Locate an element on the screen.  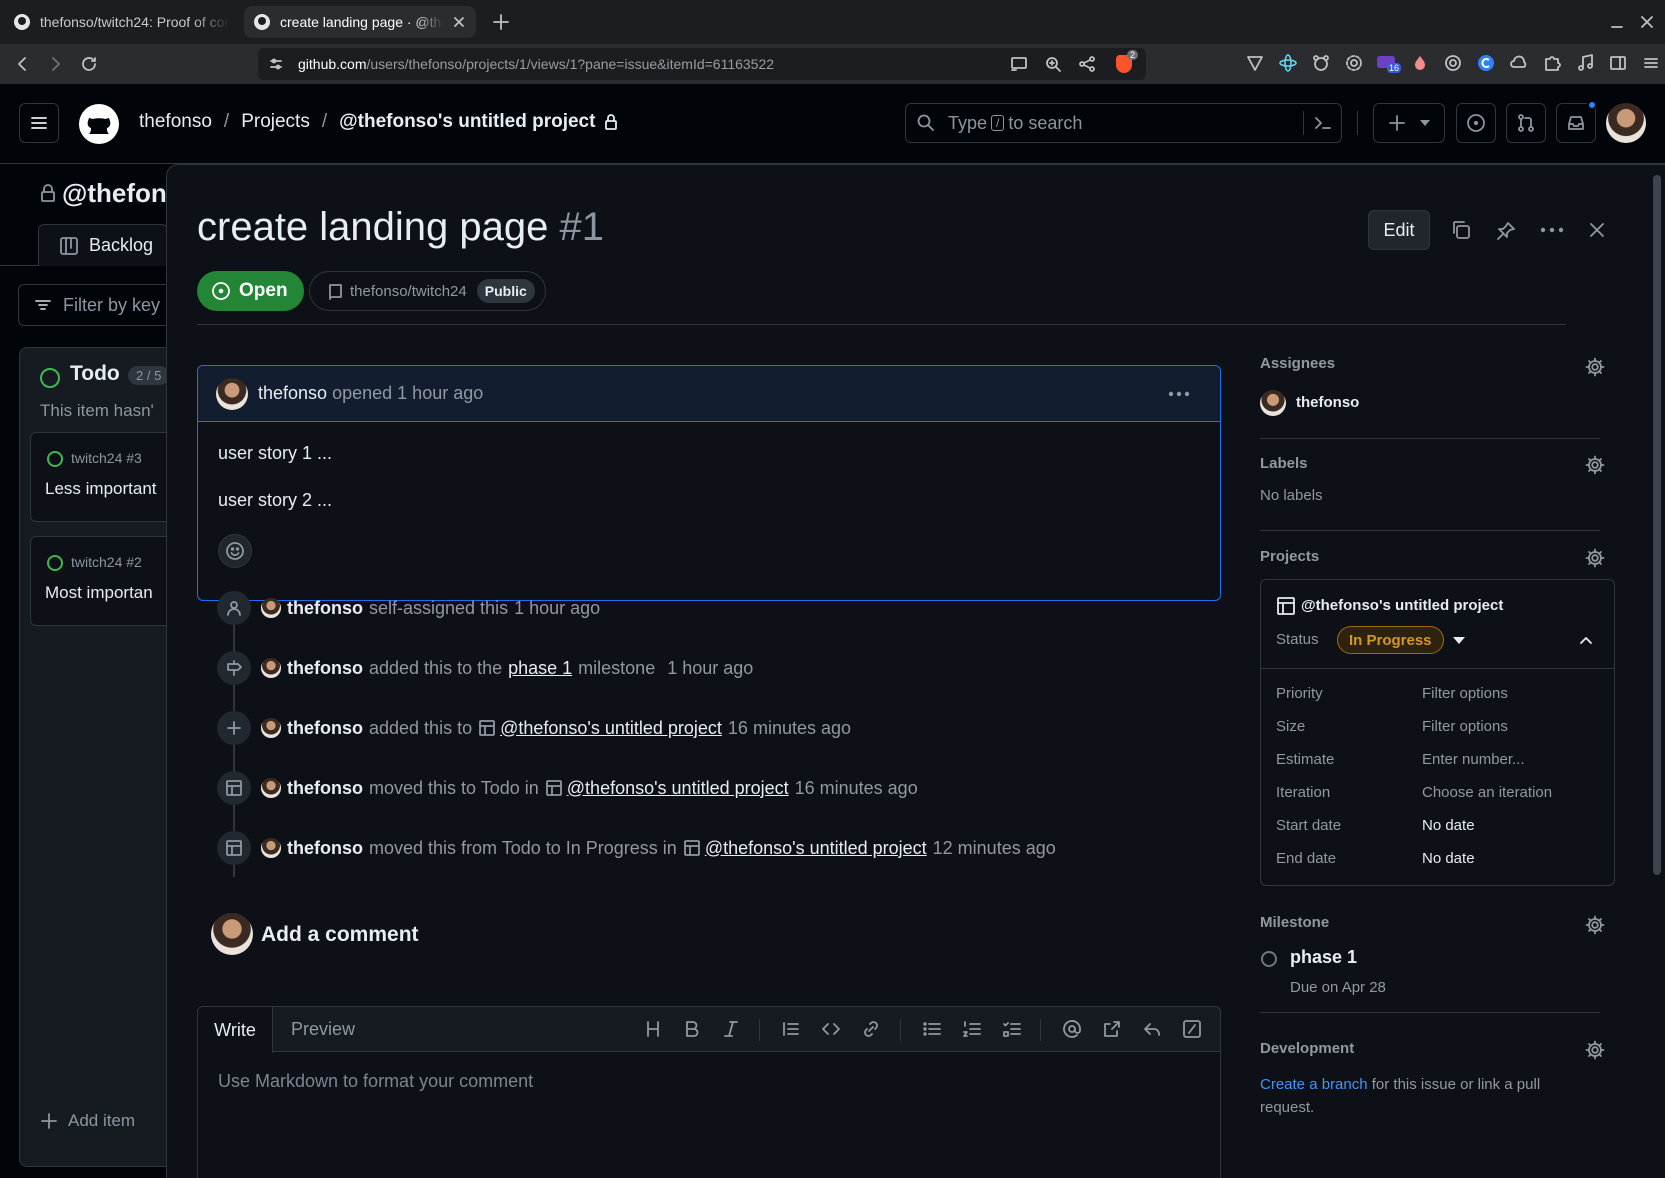
copy-icon is located at coordinates (1461, 230).